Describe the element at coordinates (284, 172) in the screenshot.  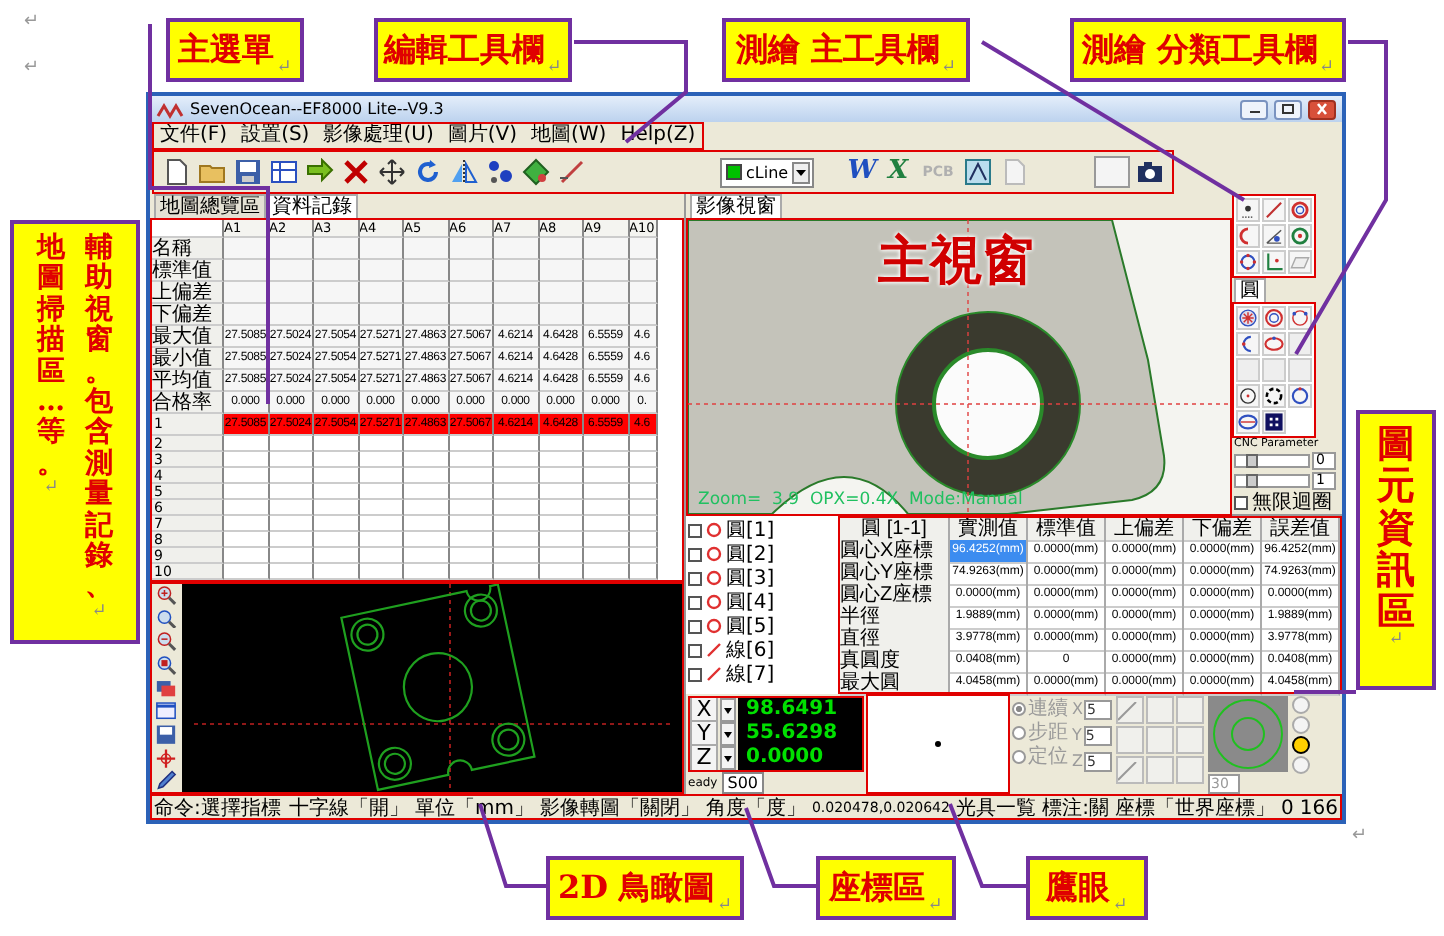
I see `table-icon` at that location.